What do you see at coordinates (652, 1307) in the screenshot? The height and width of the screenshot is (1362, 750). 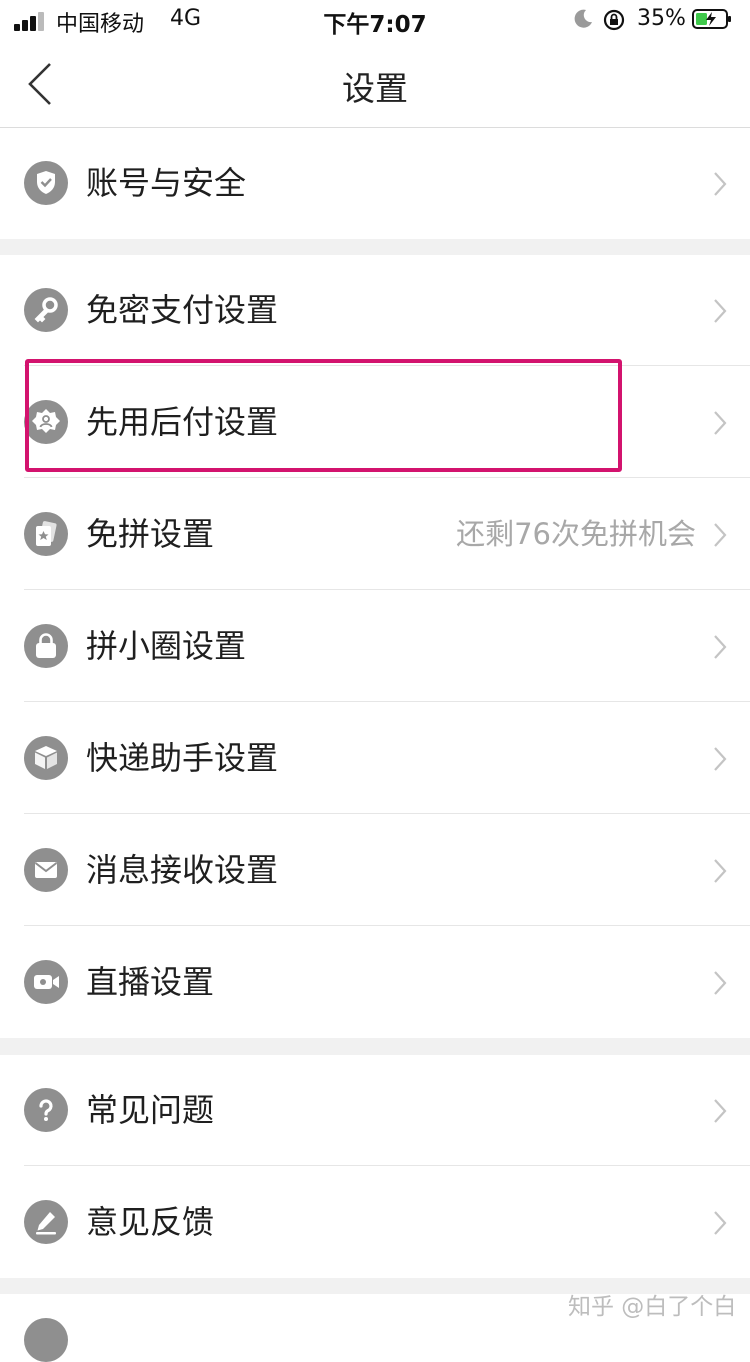 I see `watermark: 知乎 @白了个白` at bounding box center [652, 1307].